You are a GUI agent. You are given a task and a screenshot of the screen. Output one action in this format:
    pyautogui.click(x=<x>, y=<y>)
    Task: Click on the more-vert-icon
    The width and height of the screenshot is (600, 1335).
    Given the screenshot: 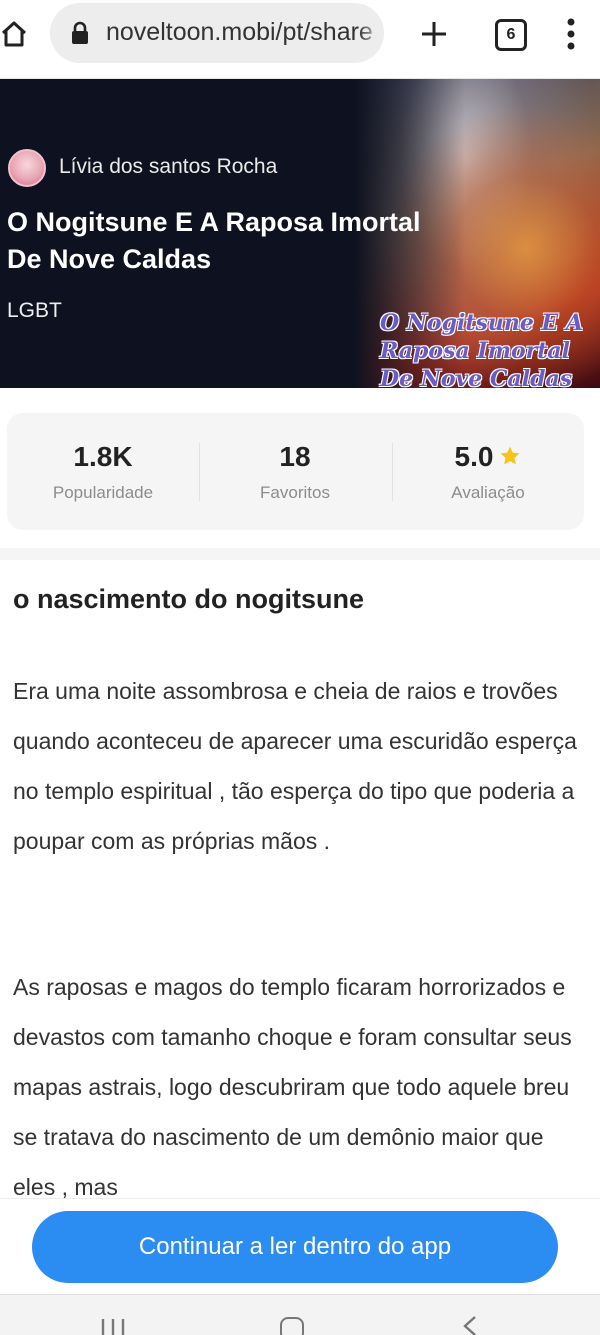 What is the action you would take?
    pyautogui.click(x=571, y=34)
    